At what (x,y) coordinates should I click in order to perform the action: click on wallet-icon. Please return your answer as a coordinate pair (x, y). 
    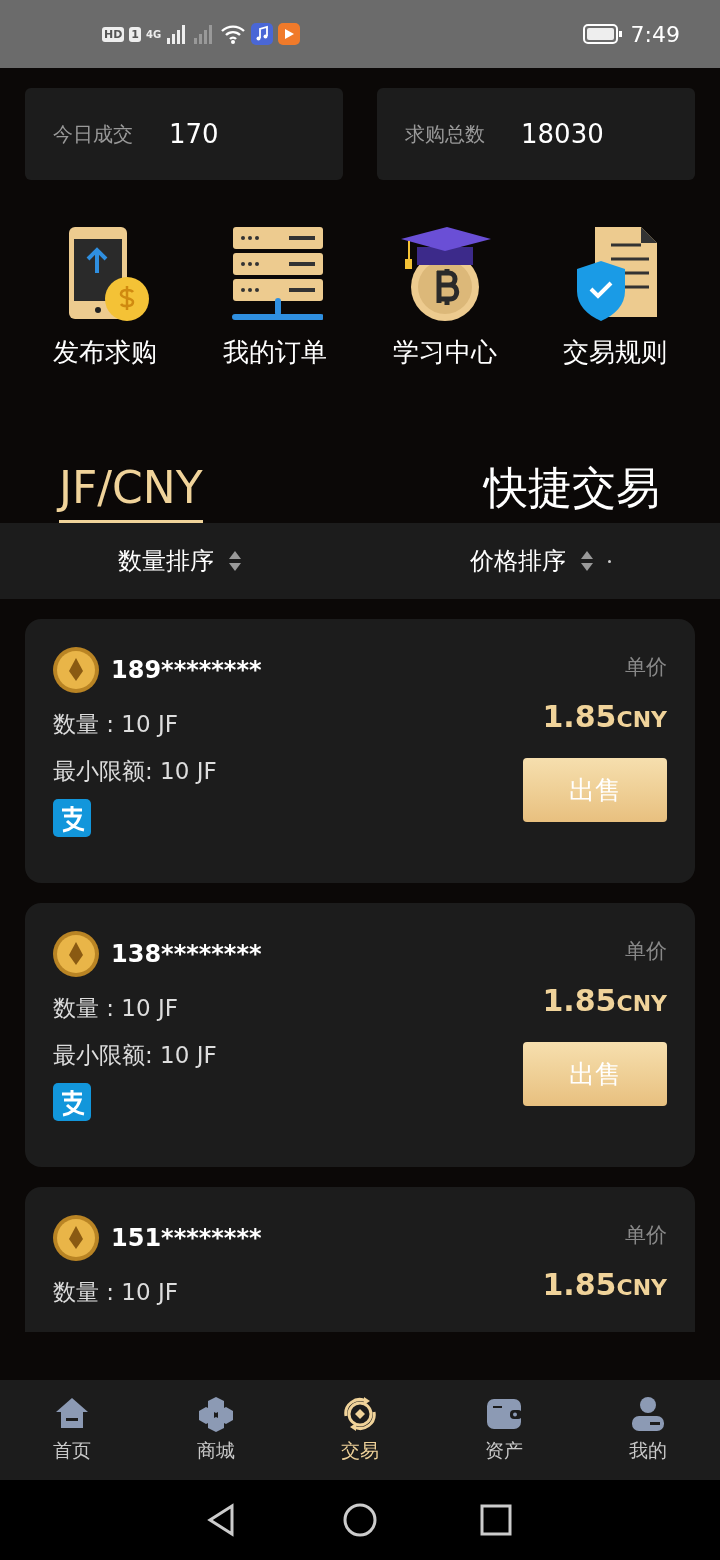
    Looking at the image, I should click on (504, 1414).